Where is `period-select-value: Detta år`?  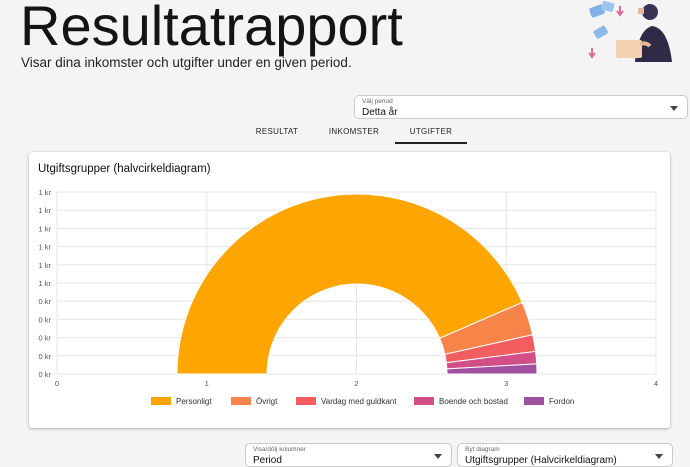
period-select-value: Detta år is located at coordinates (380, 112).